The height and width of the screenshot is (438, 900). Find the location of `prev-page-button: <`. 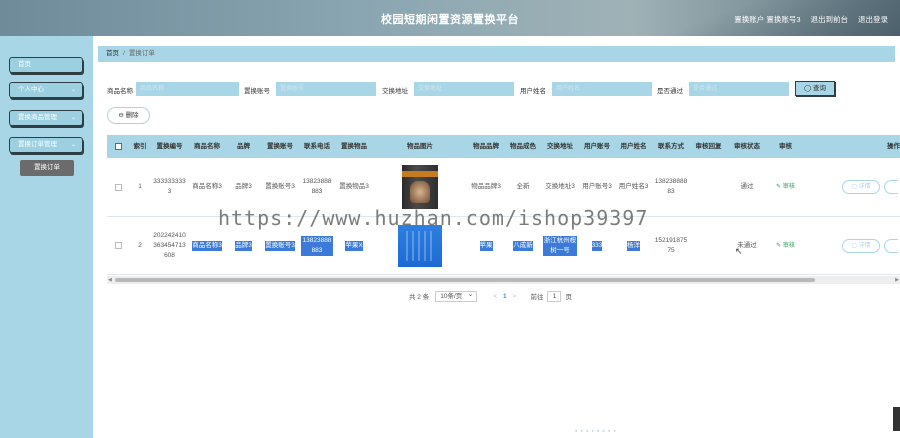

prev-page-button: < is located at coordinates (495, 296).